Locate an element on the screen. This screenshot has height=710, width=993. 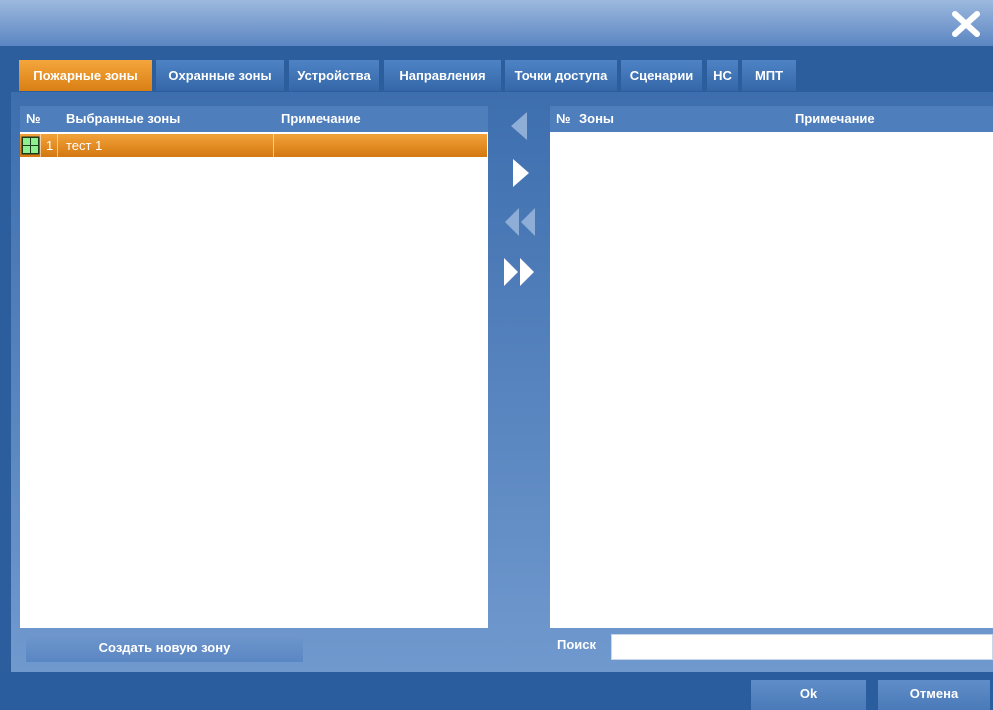
row-num: 1 is located at coordinates (49, 145).